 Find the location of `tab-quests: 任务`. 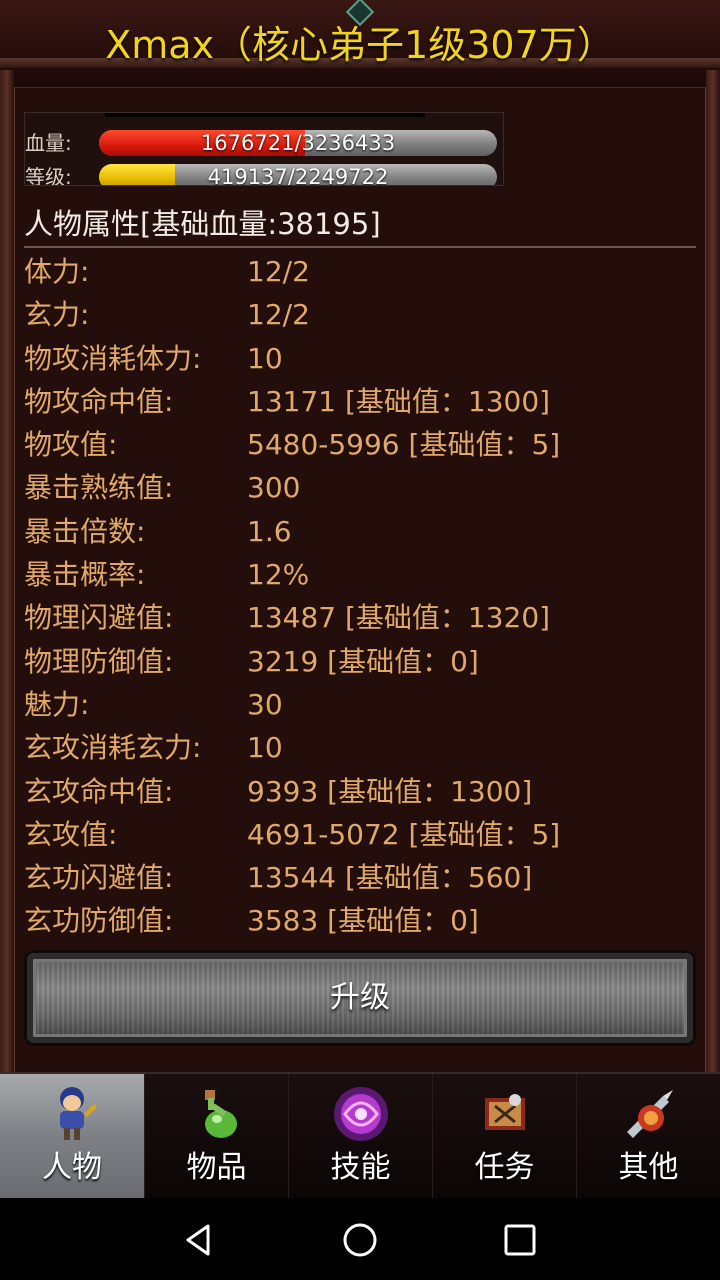

tab-quests: 任务 is located at coordinates (504, 1136).